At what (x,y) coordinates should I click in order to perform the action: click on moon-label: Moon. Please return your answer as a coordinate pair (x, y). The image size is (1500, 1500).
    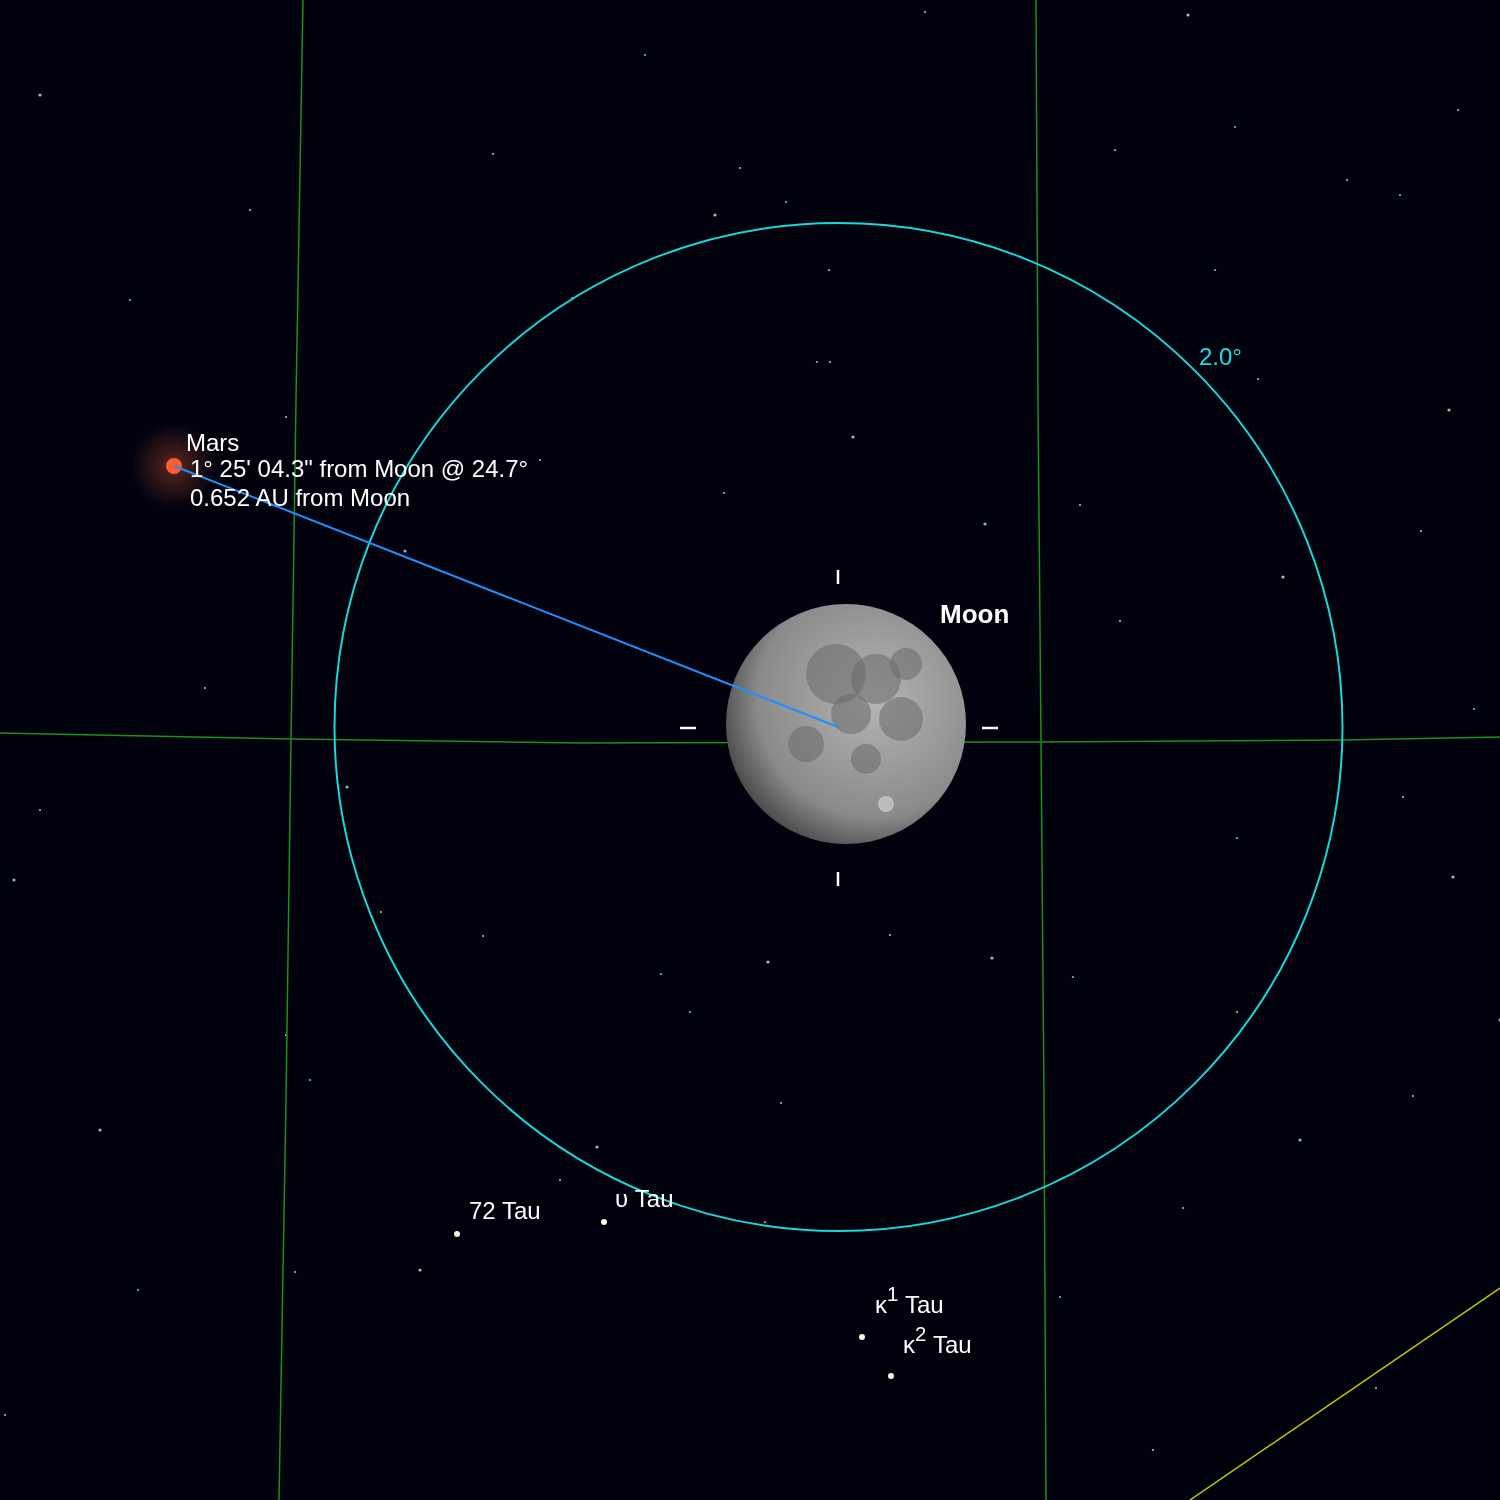
    Looking at the image, I should click on (975, 614).